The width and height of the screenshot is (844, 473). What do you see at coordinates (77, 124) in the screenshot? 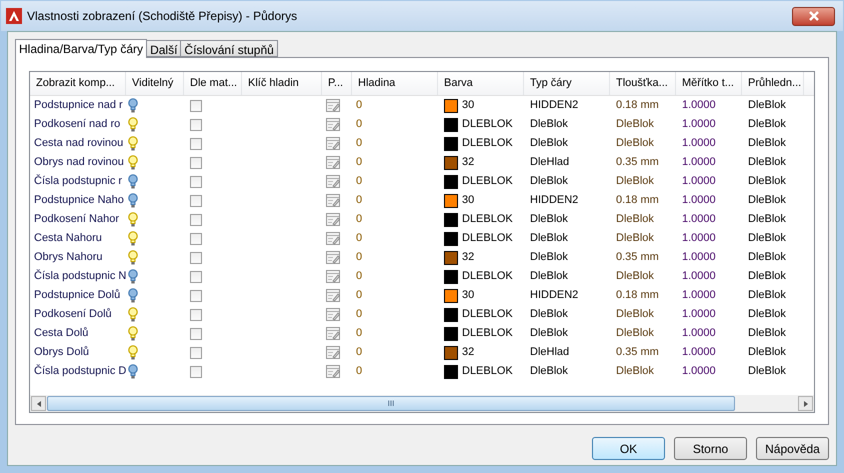
I see `table-cell-text: Podkosení nad ro` at bounding box center [77, 124].